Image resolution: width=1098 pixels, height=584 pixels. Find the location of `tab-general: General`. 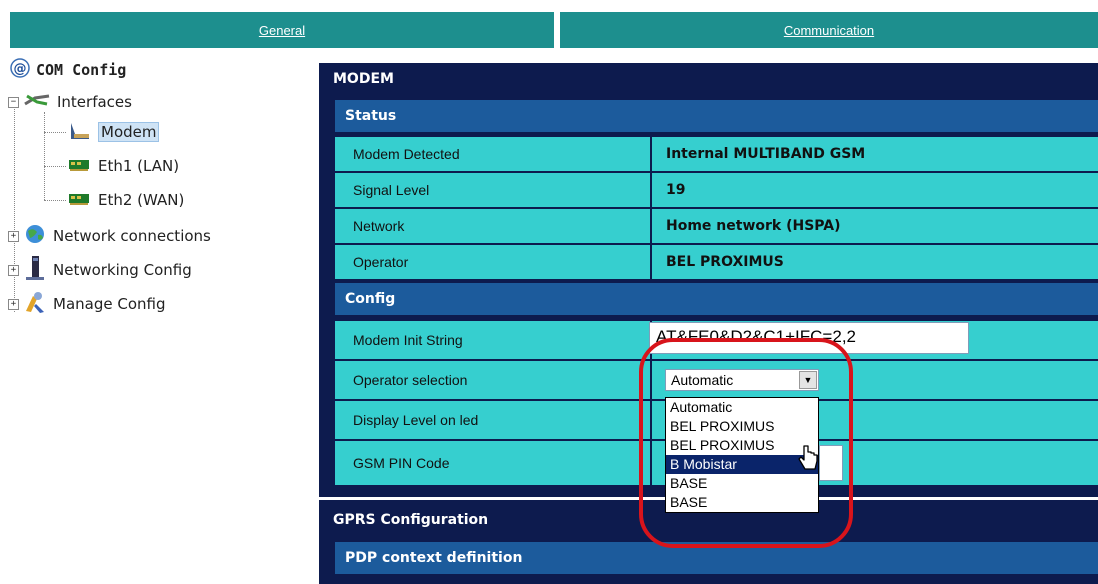

tab-general: General is located at coordinates (282, 30).